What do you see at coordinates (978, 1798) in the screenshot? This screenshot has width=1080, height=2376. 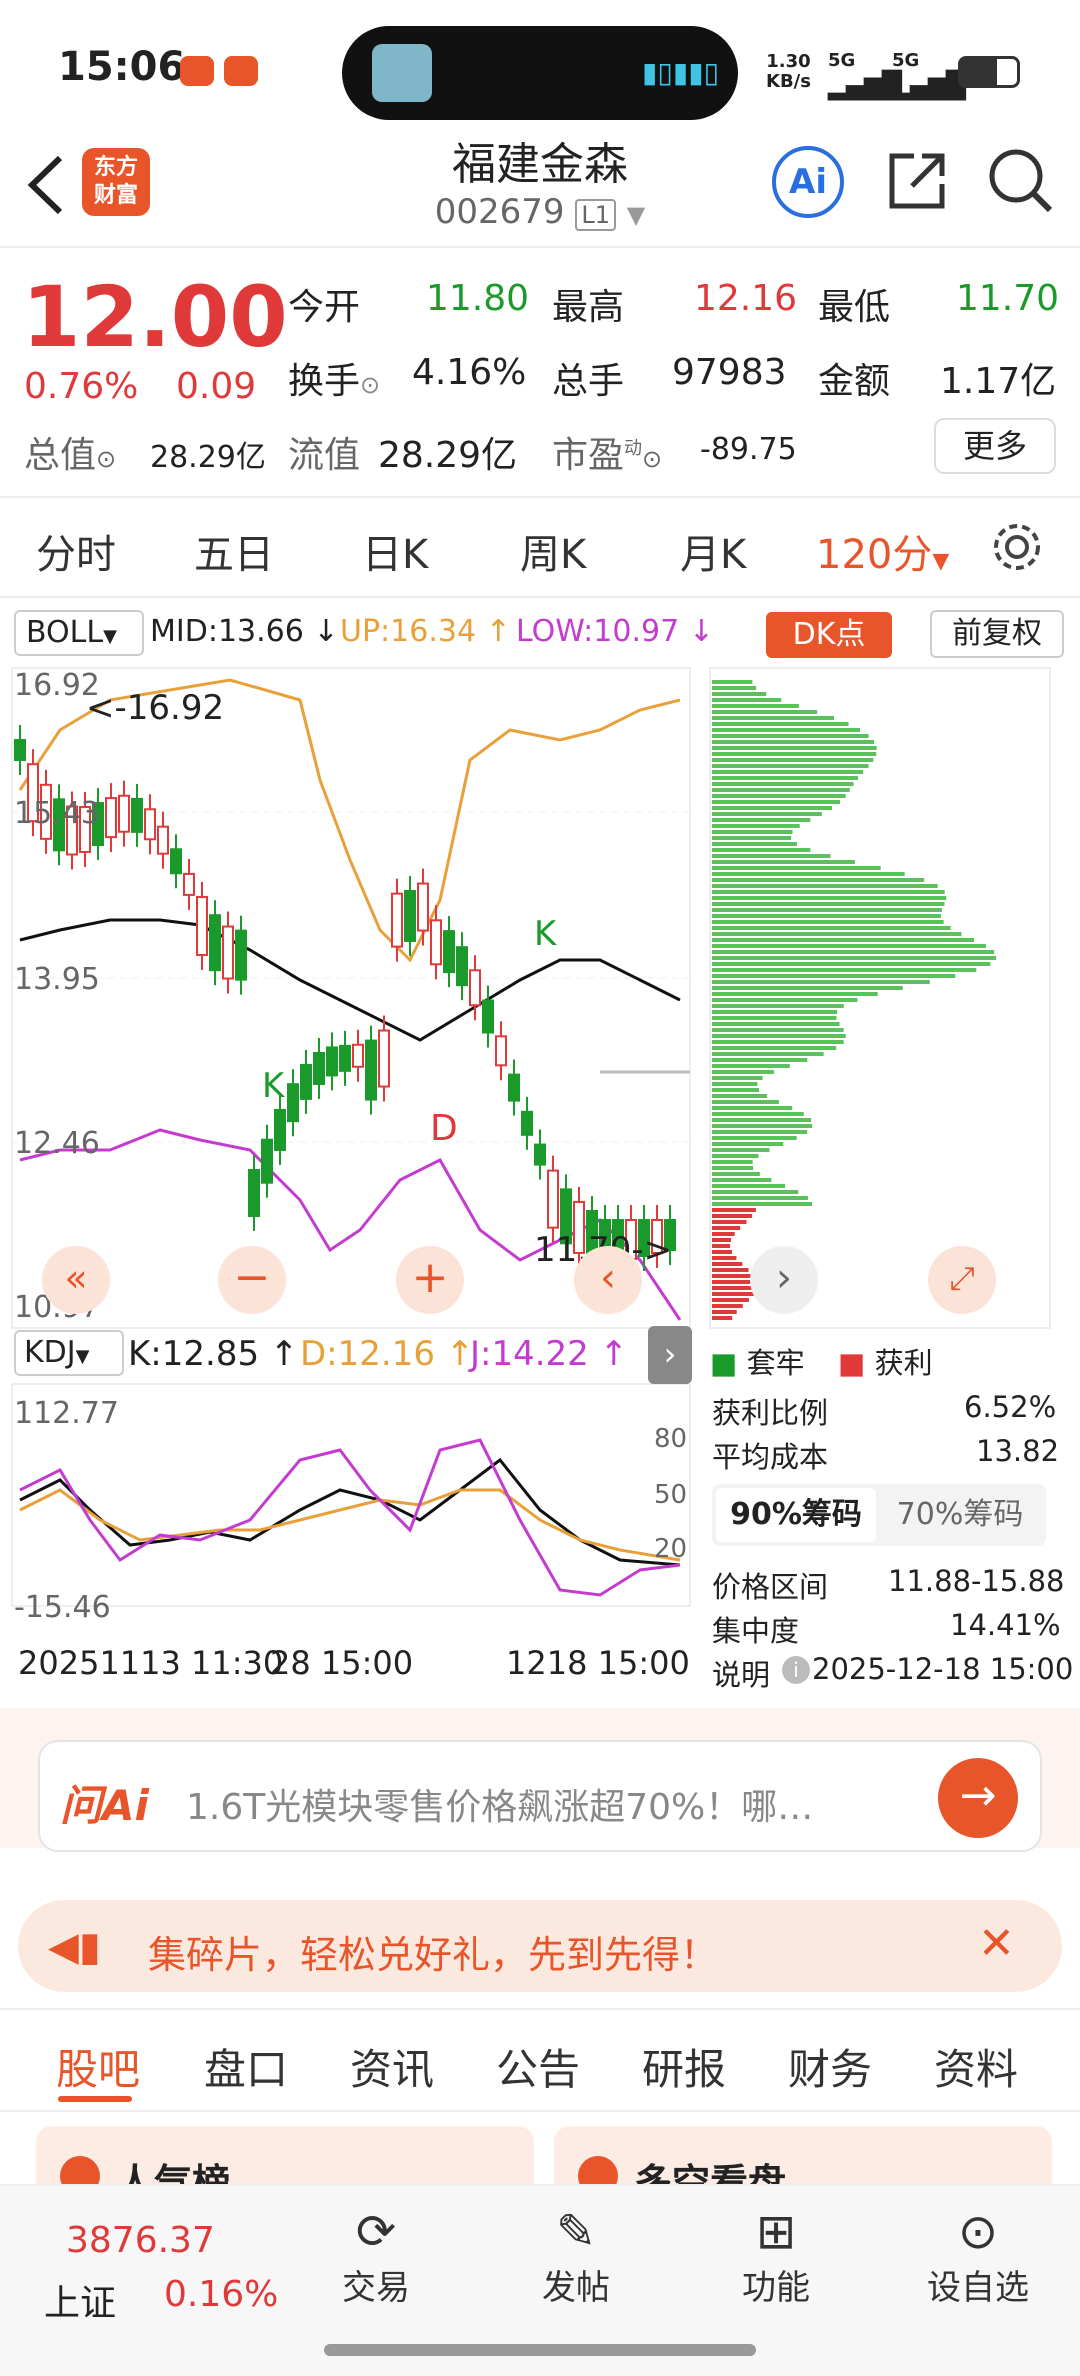 I see `ai-go-arrow-icon: →` at bounding box center [978, 1798].